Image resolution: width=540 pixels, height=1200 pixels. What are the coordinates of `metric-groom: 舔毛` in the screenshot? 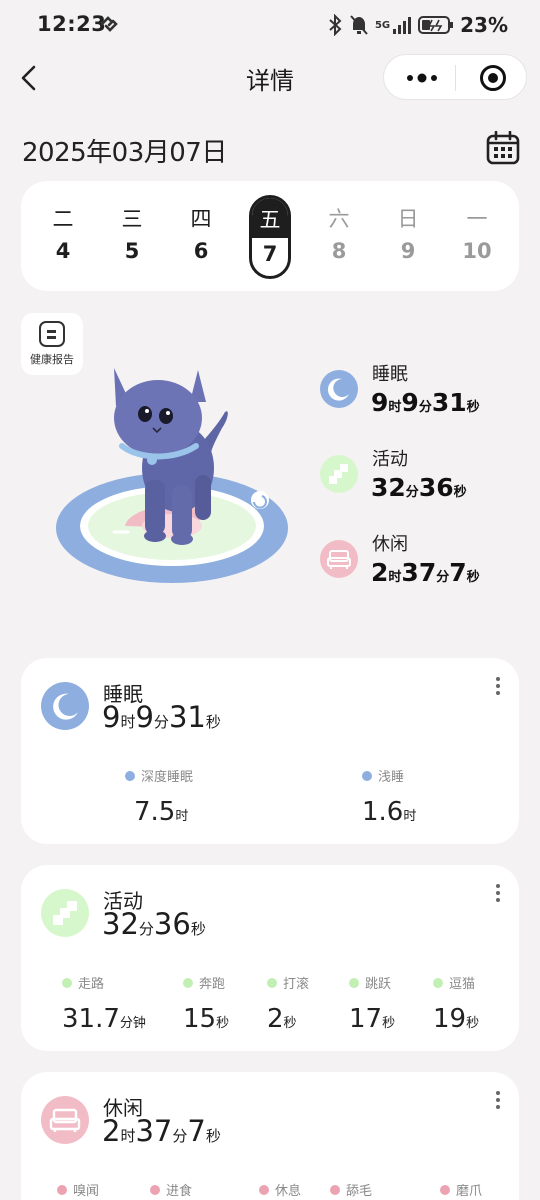 It's located at (351, 1189).